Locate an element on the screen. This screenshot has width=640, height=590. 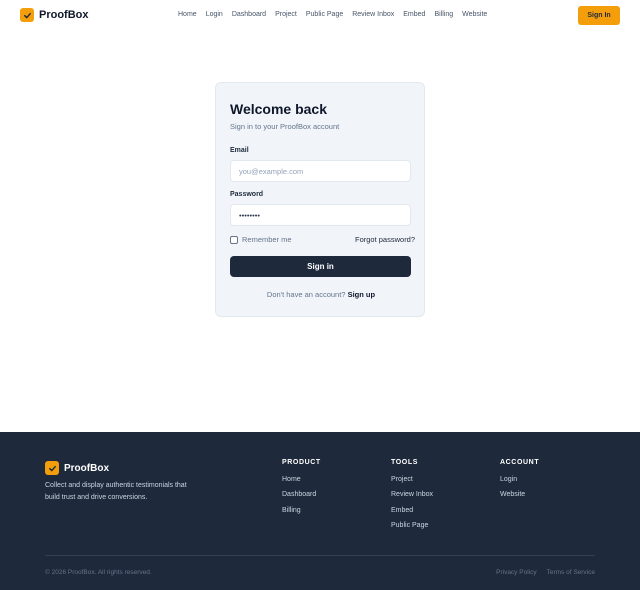
footer-brand: ProofBox is located at coordinates (77, 468).